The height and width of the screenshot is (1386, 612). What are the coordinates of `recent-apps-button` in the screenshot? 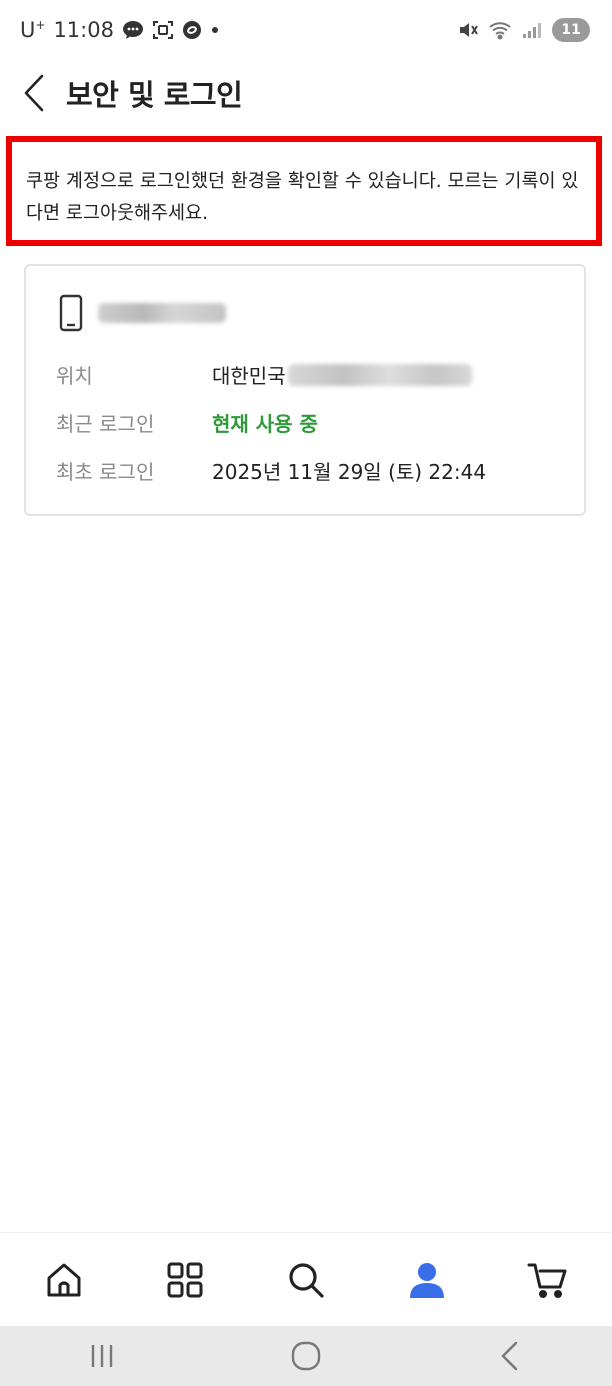 It's located at (102, 1356).